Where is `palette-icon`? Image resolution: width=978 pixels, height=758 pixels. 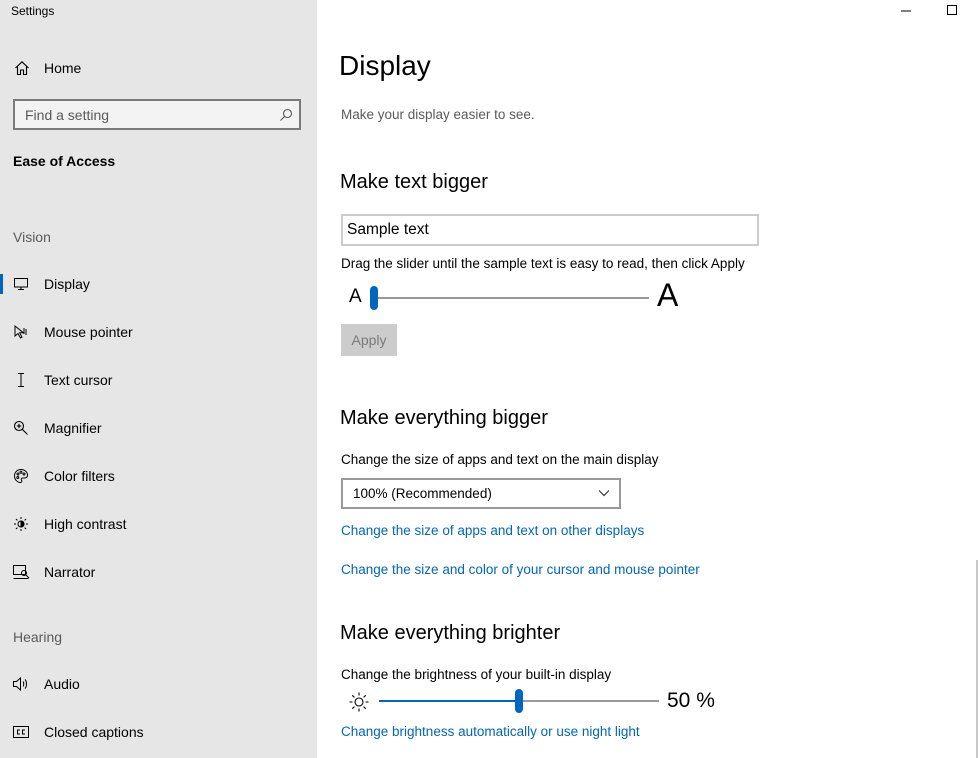
palette-icon is located at coordinates (21, 476).